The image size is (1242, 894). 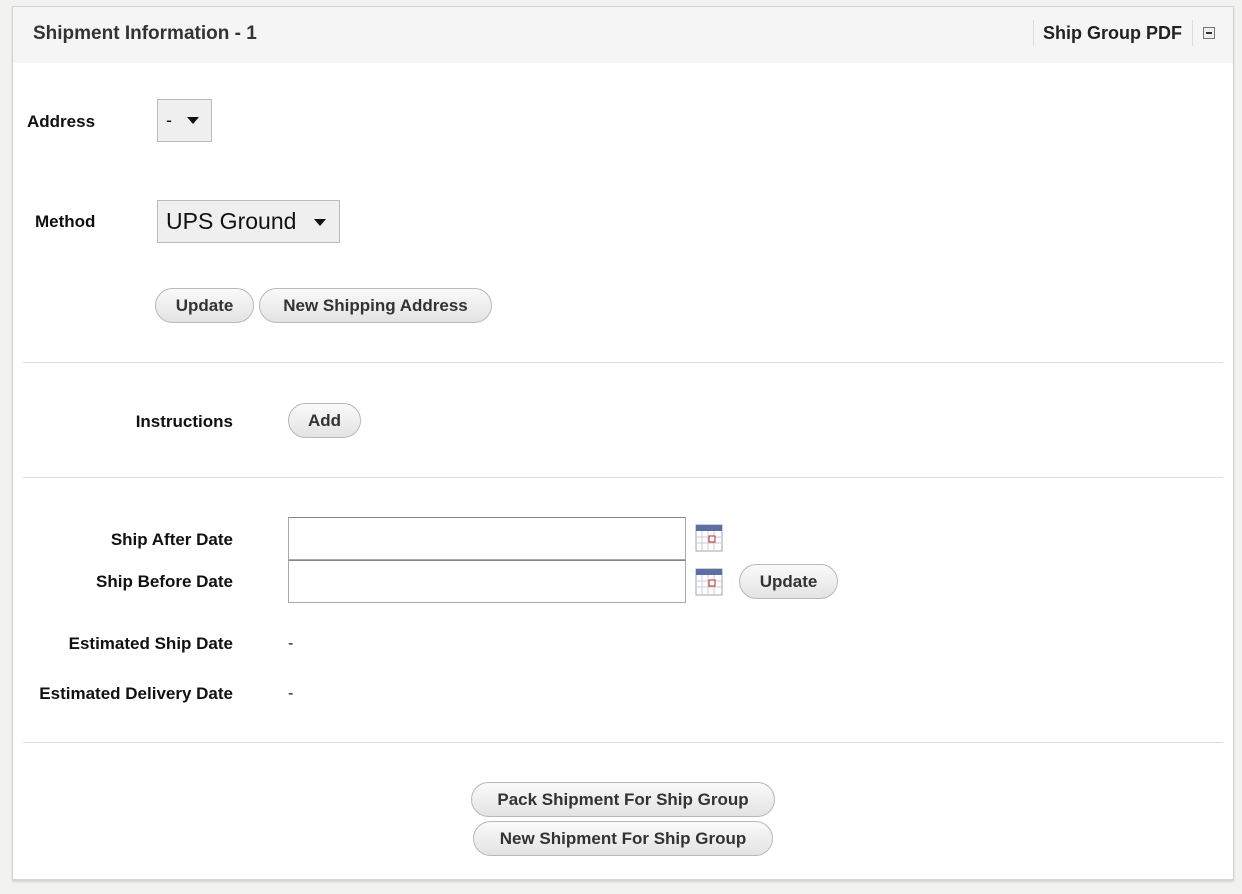 What do you see at coordinates (375, 305) in the screenshot?
I see `new-shipping-address-button: New Shipping Address` at bounding box center [375, 305].